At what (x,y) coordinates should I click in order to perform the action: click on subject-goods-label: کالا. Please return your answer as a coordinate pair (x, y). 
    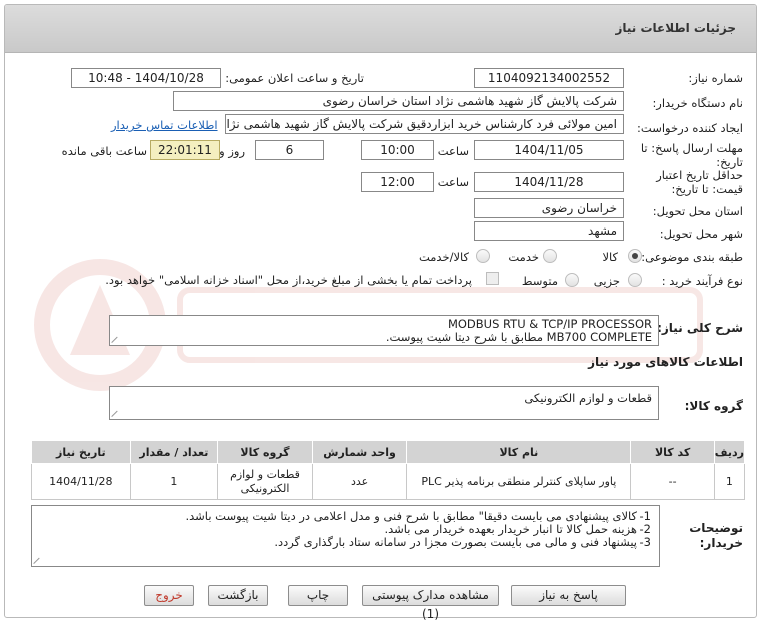
    Looking at the image, I should click on (610, 257).